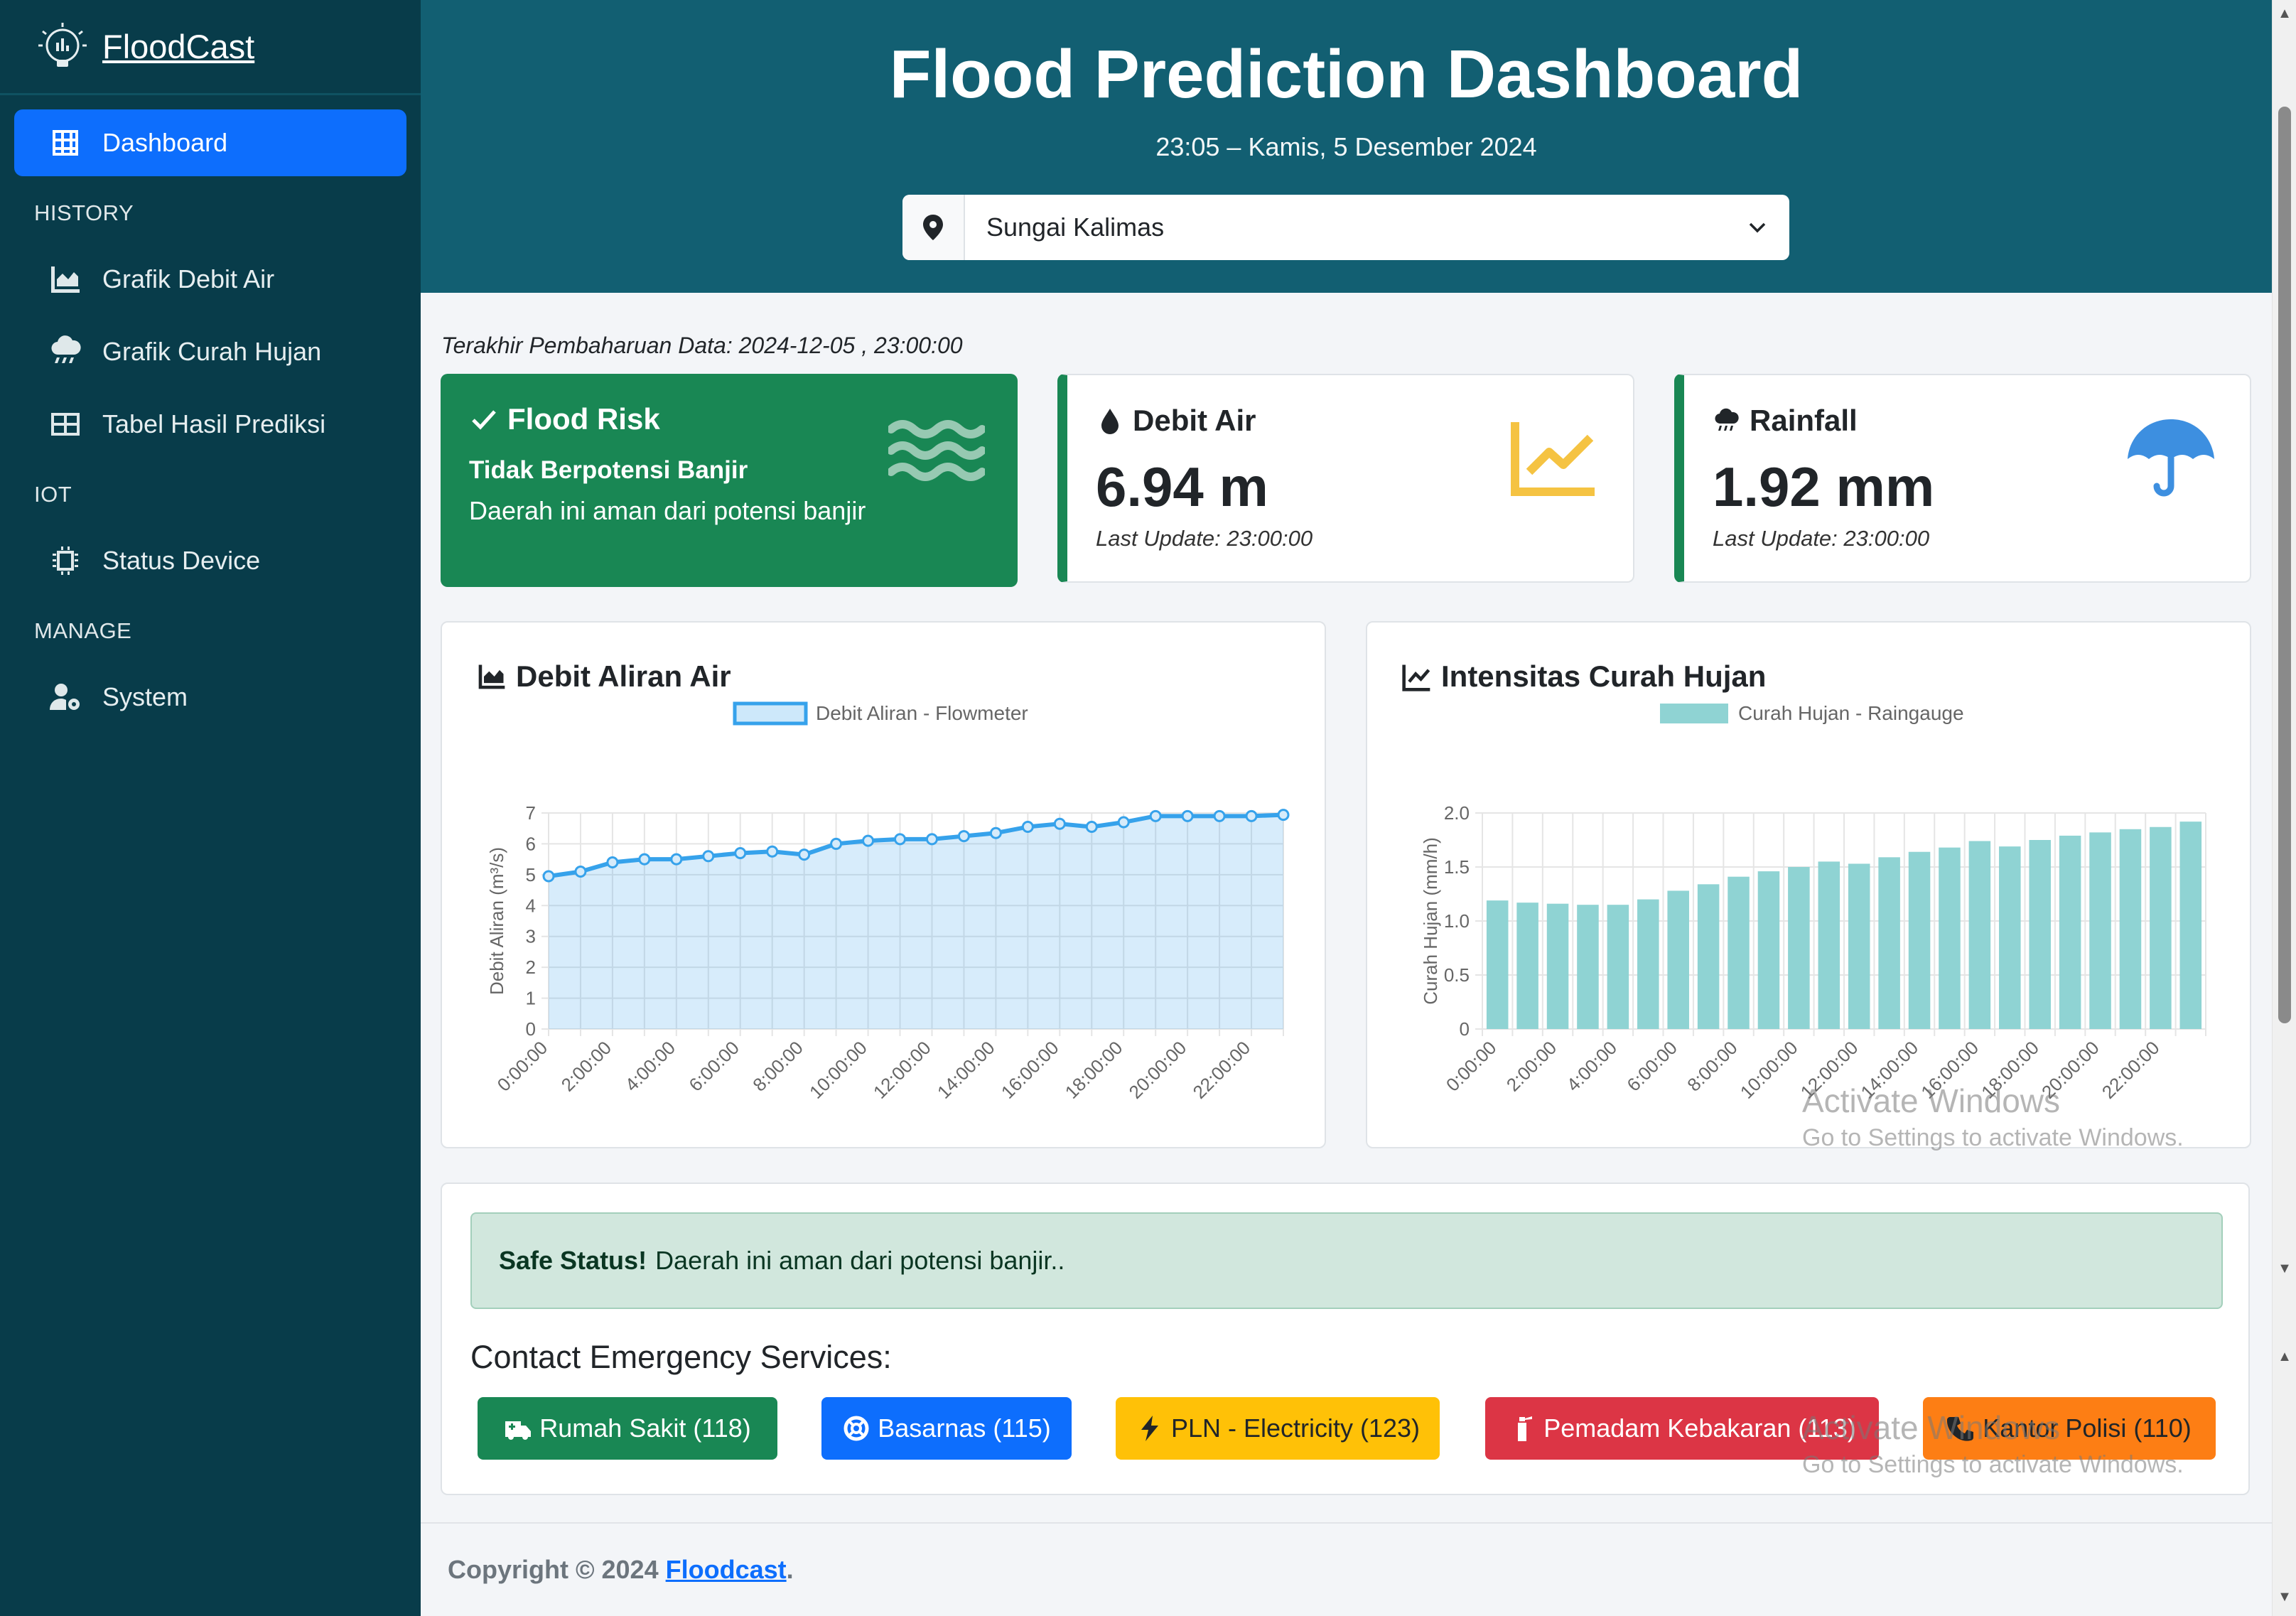 This screenshot has height=1616, width=2296. Describe the element at coordinates (1149, 1428) in the screenshot. I see `bolt-icon` at that location.